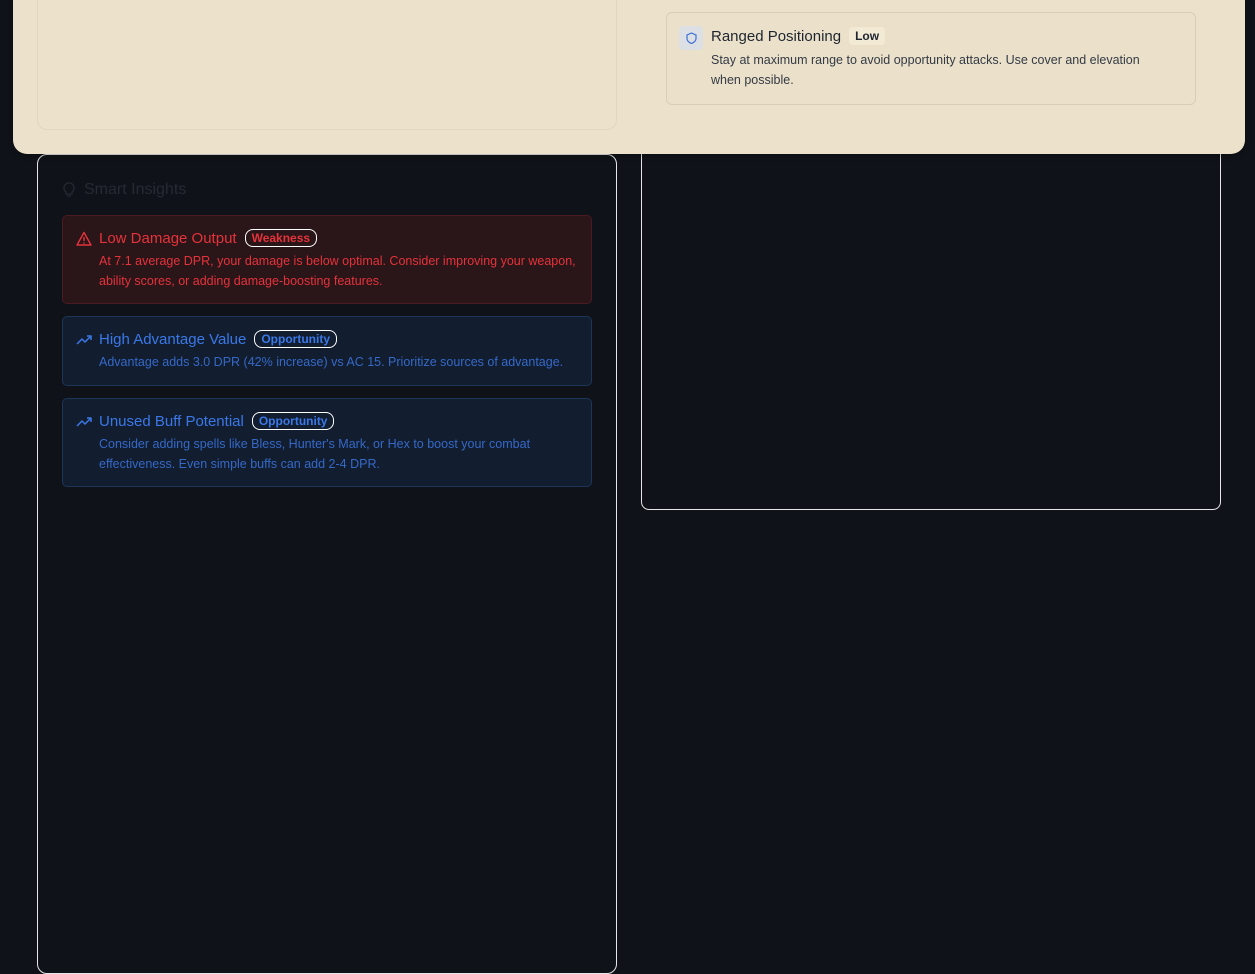 This screenshot has height=974, width=1255. I want to click on insight-title: High Advantage Value, so click(173, 339).